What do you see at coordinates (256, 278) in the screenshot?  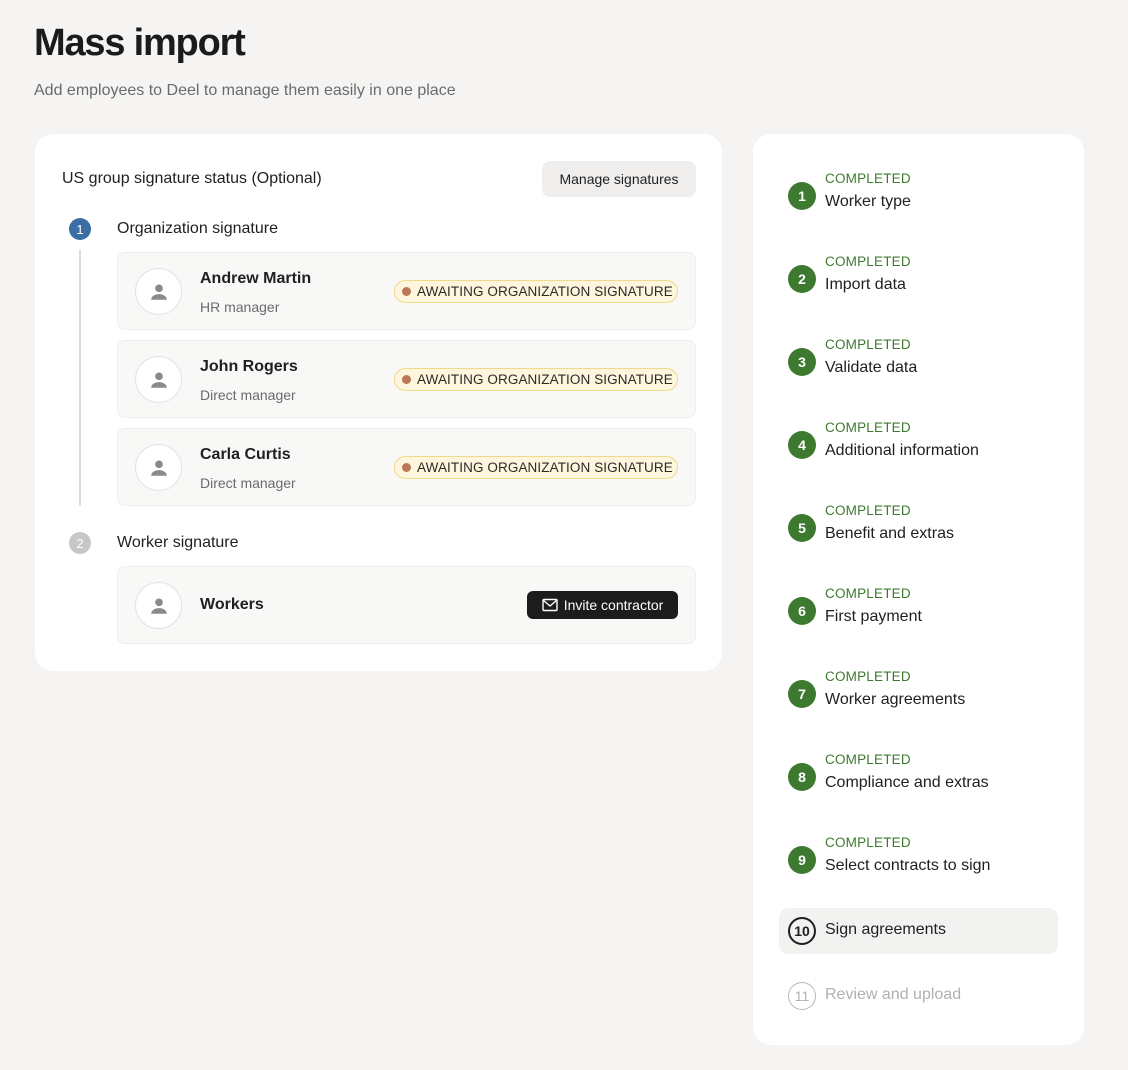 I see `signer-name: Andrew Martin` at bounding box center [256, 278].